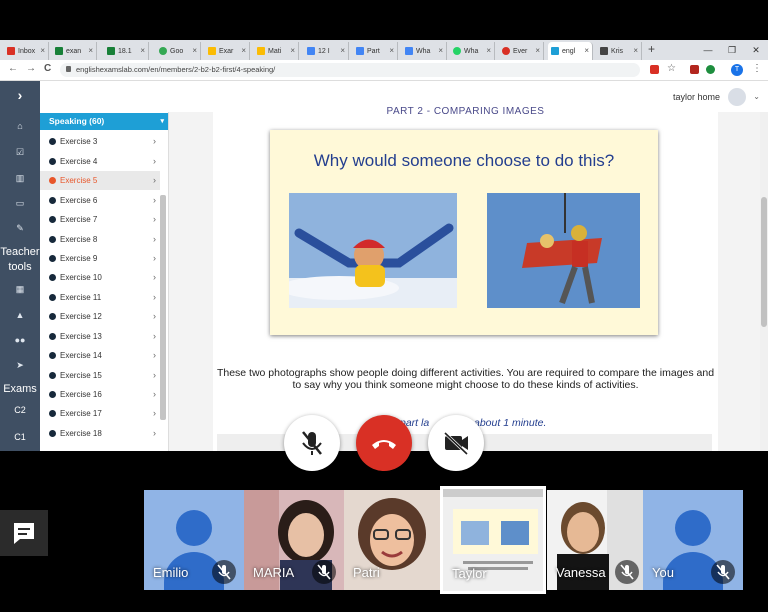 The height and width of the screenshot is (612, 768). I want to click on users-icon: ●●, so click(20, 340).